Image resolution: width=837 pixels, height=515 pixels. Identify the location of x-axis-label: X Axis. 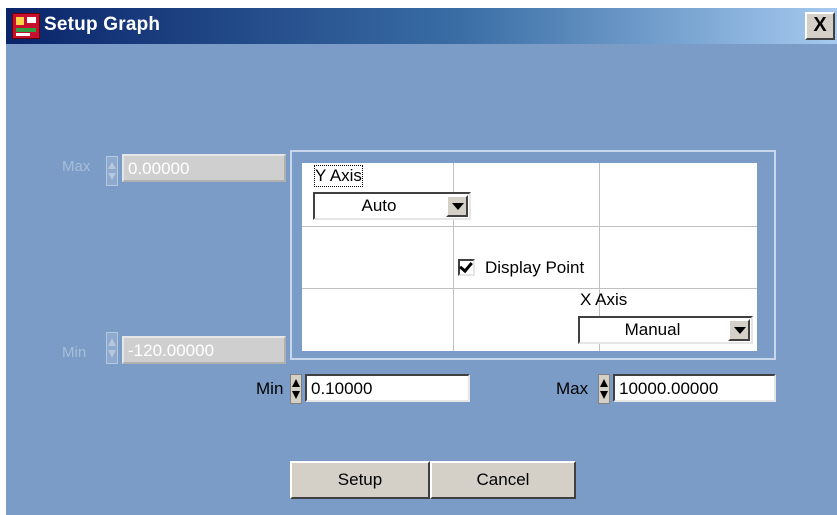
(604, 299).